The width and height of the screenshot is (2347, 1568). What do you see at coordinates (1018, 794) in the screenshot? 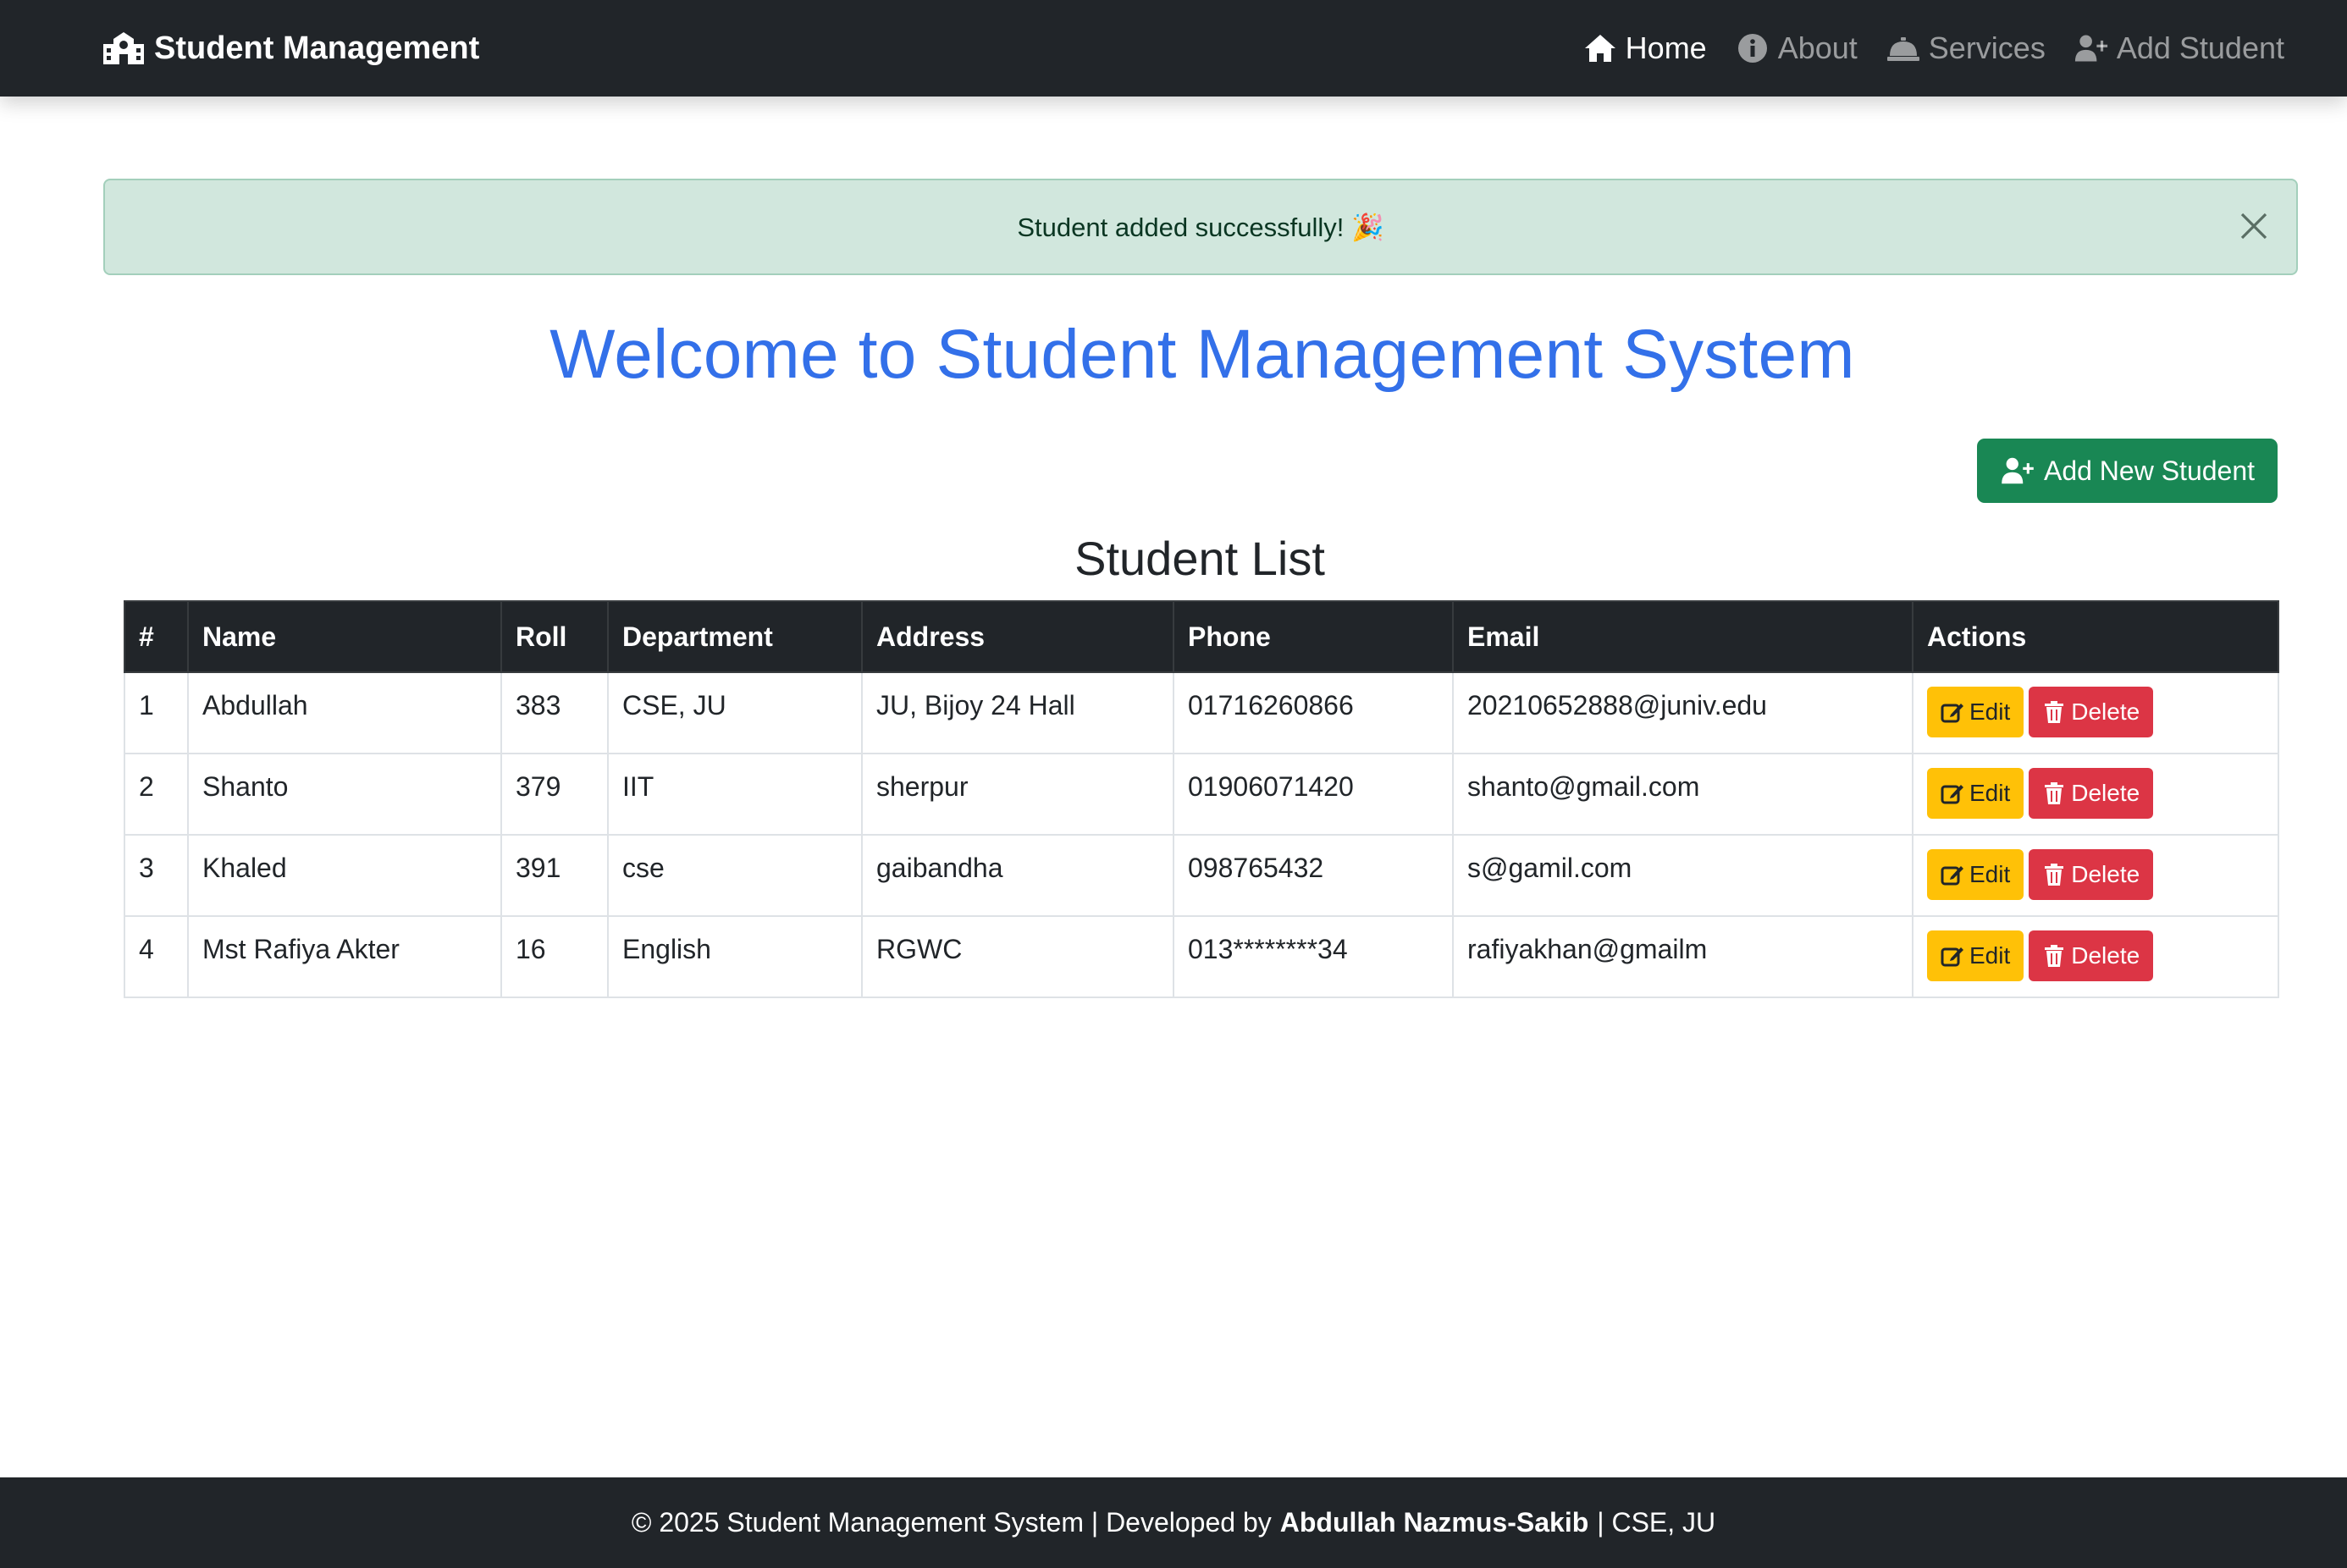
I see `cell-address: sherpur` at bounding box center [1018, 794].